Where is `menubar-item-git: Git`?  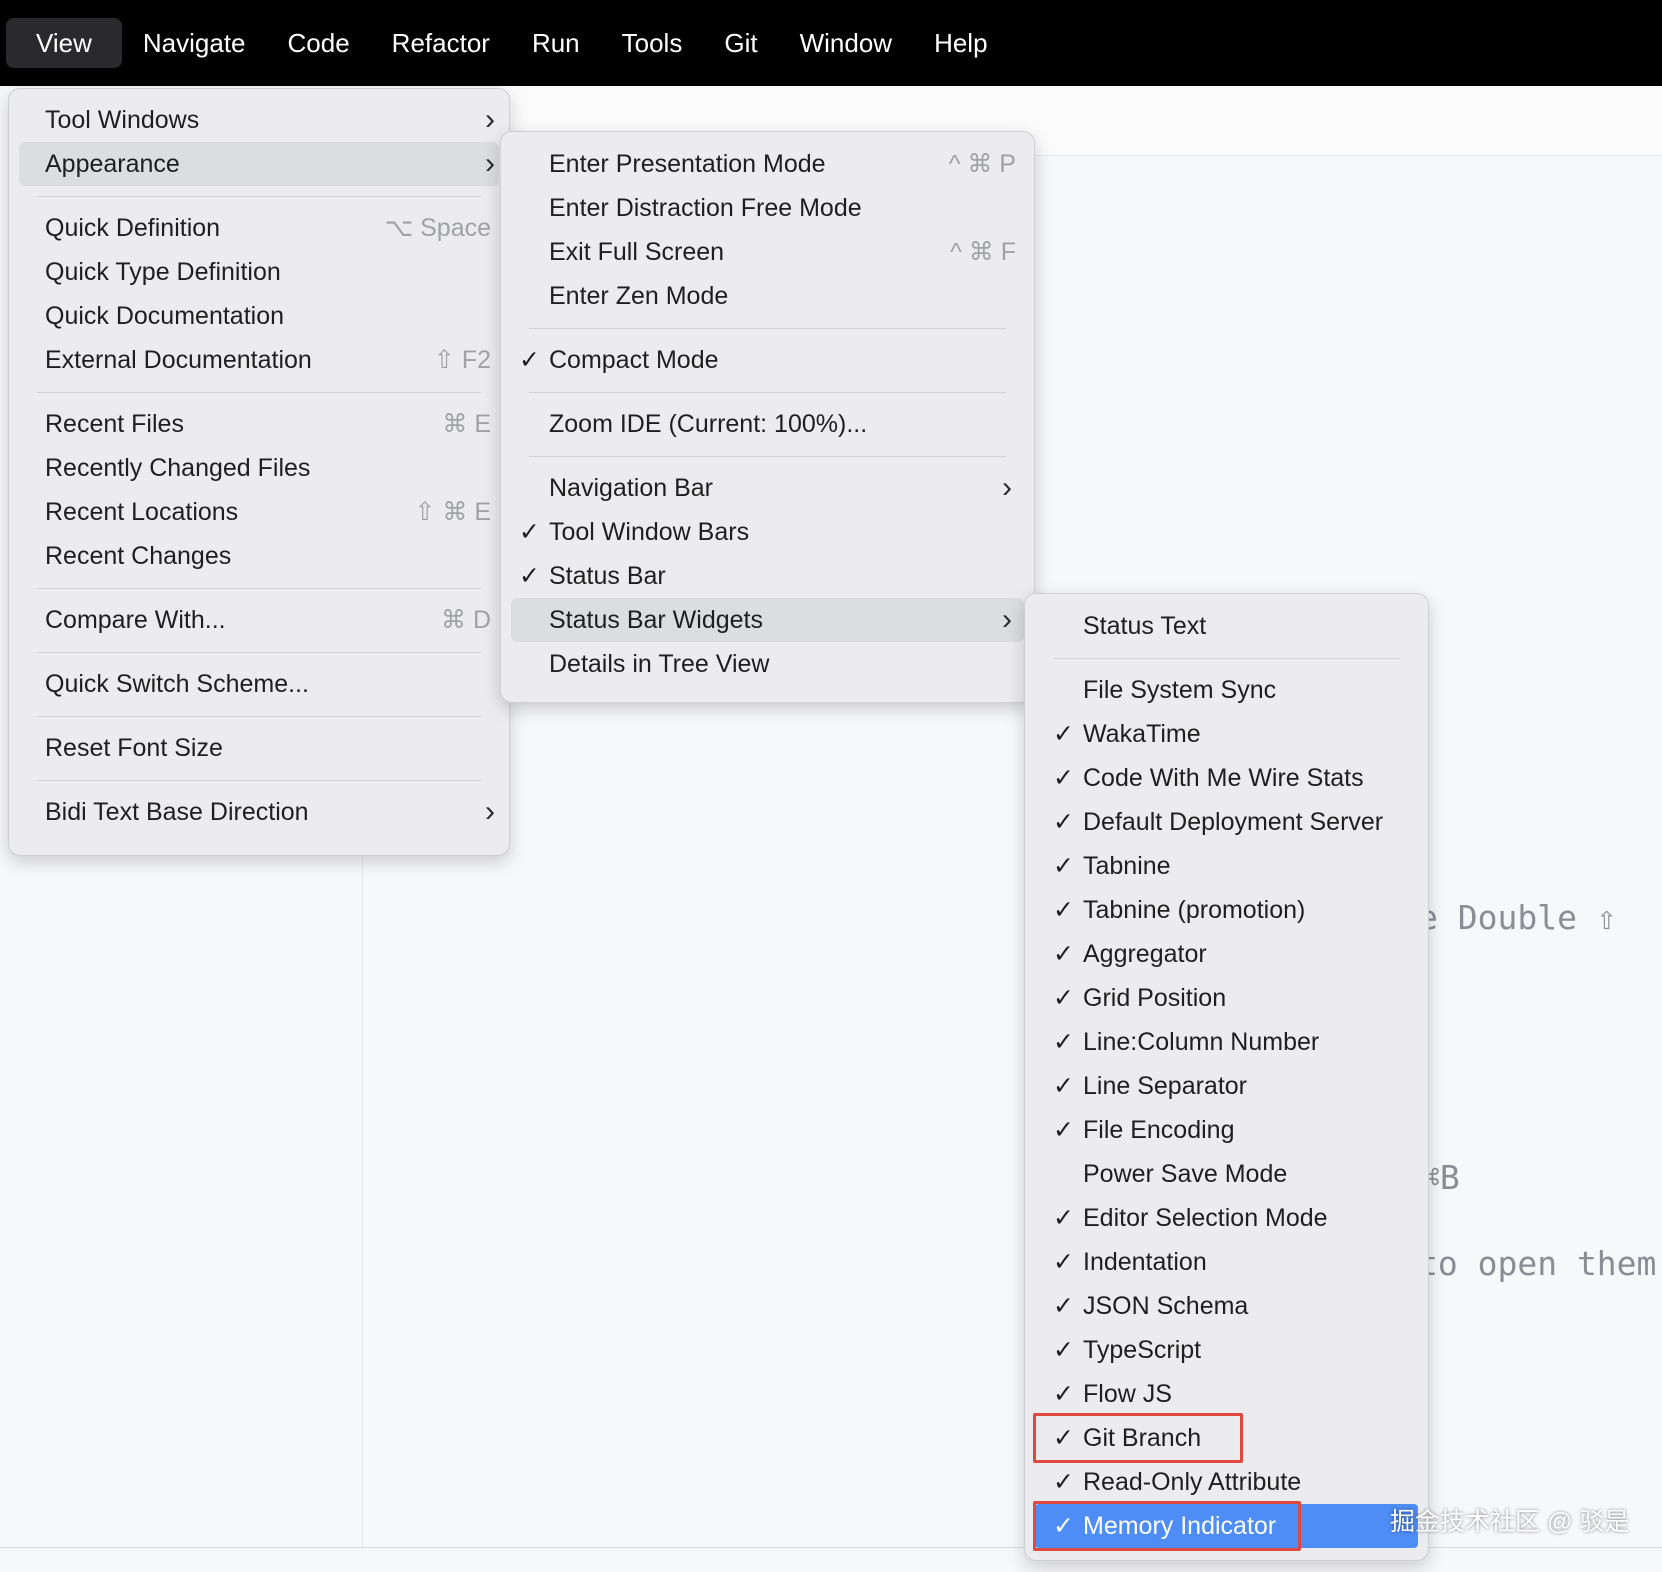 menubar-item-git: Git is located at coordinates (740, 43).